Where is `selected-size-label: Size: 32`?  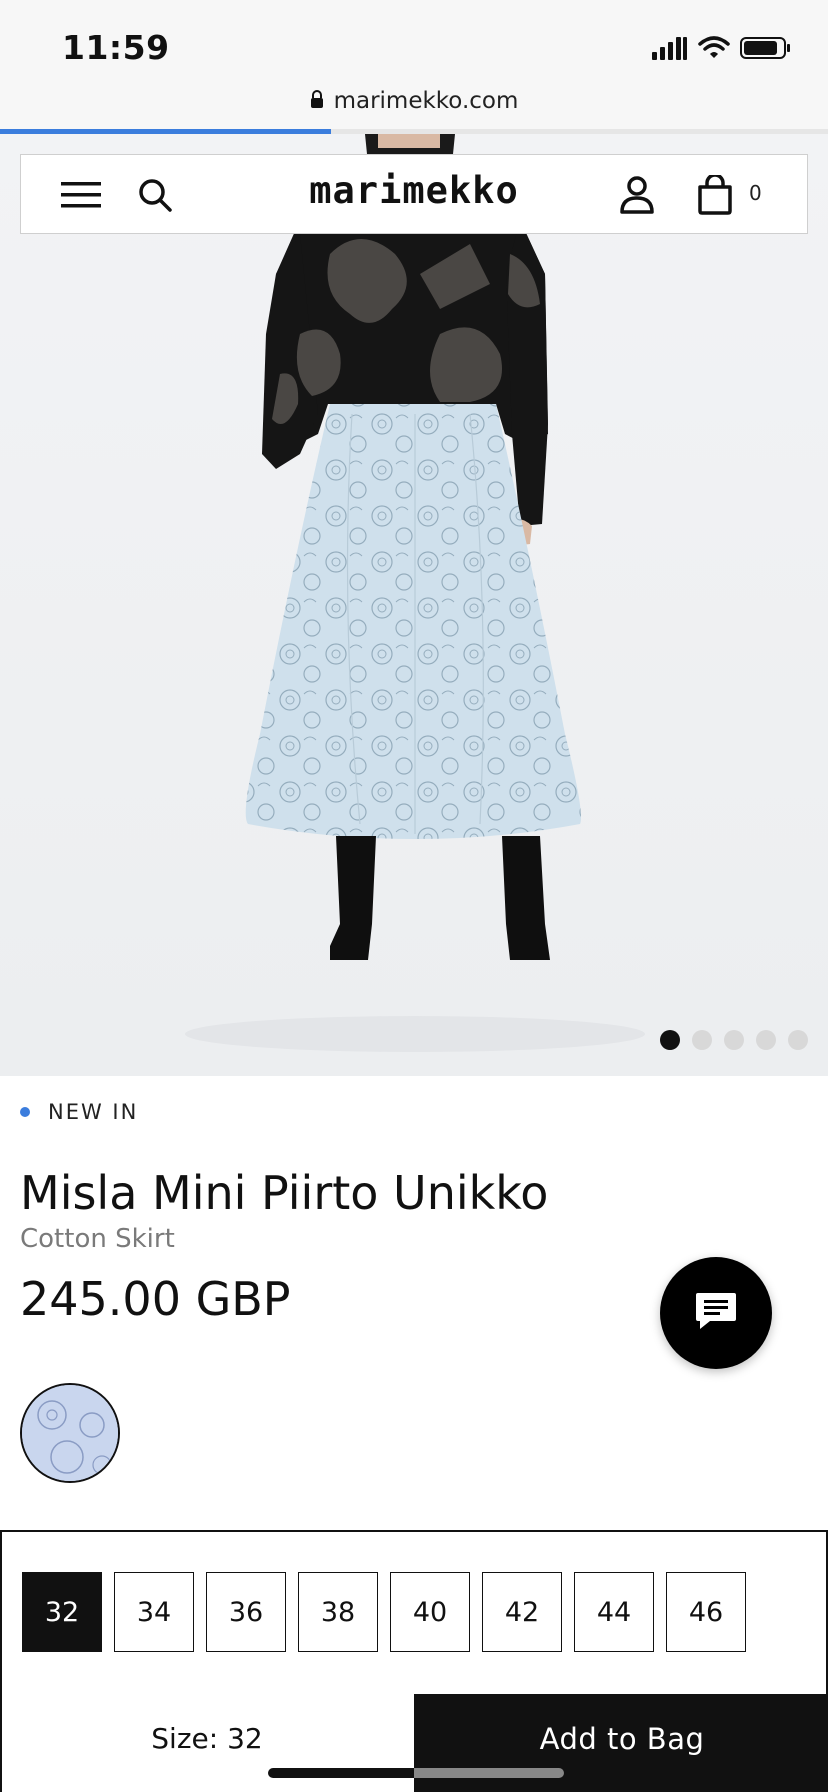 selected-size-label: Size: 32 is located at coordinates (207, 1738).